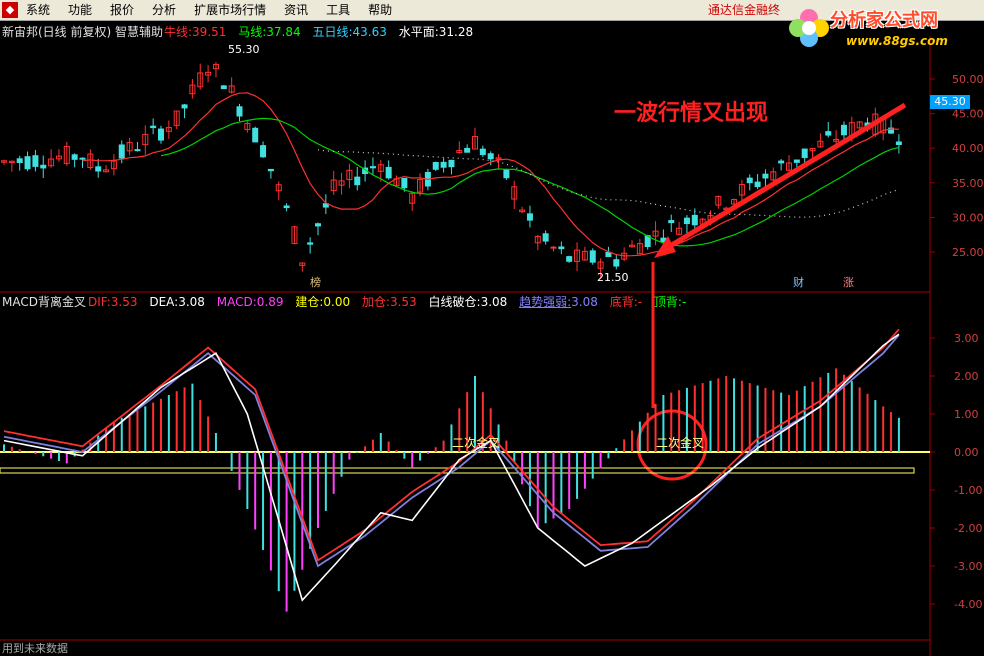 This screenshot has width=984, height=656. Describe the element at coordinates (338, 10) in the screenshot. I see `menu-tools: 工具` at that location.